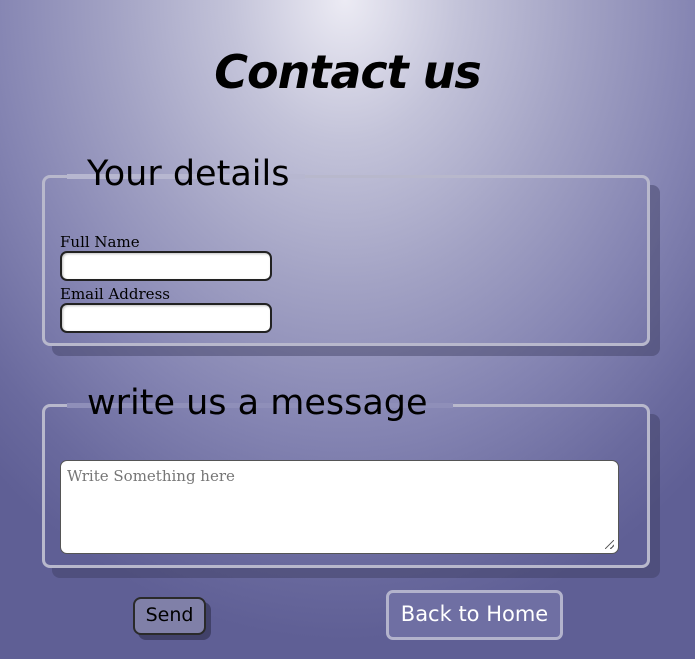 Image resolution: width=695 pixels, height=659 pixels. I want to click on full-name-input, so click(166, 266).